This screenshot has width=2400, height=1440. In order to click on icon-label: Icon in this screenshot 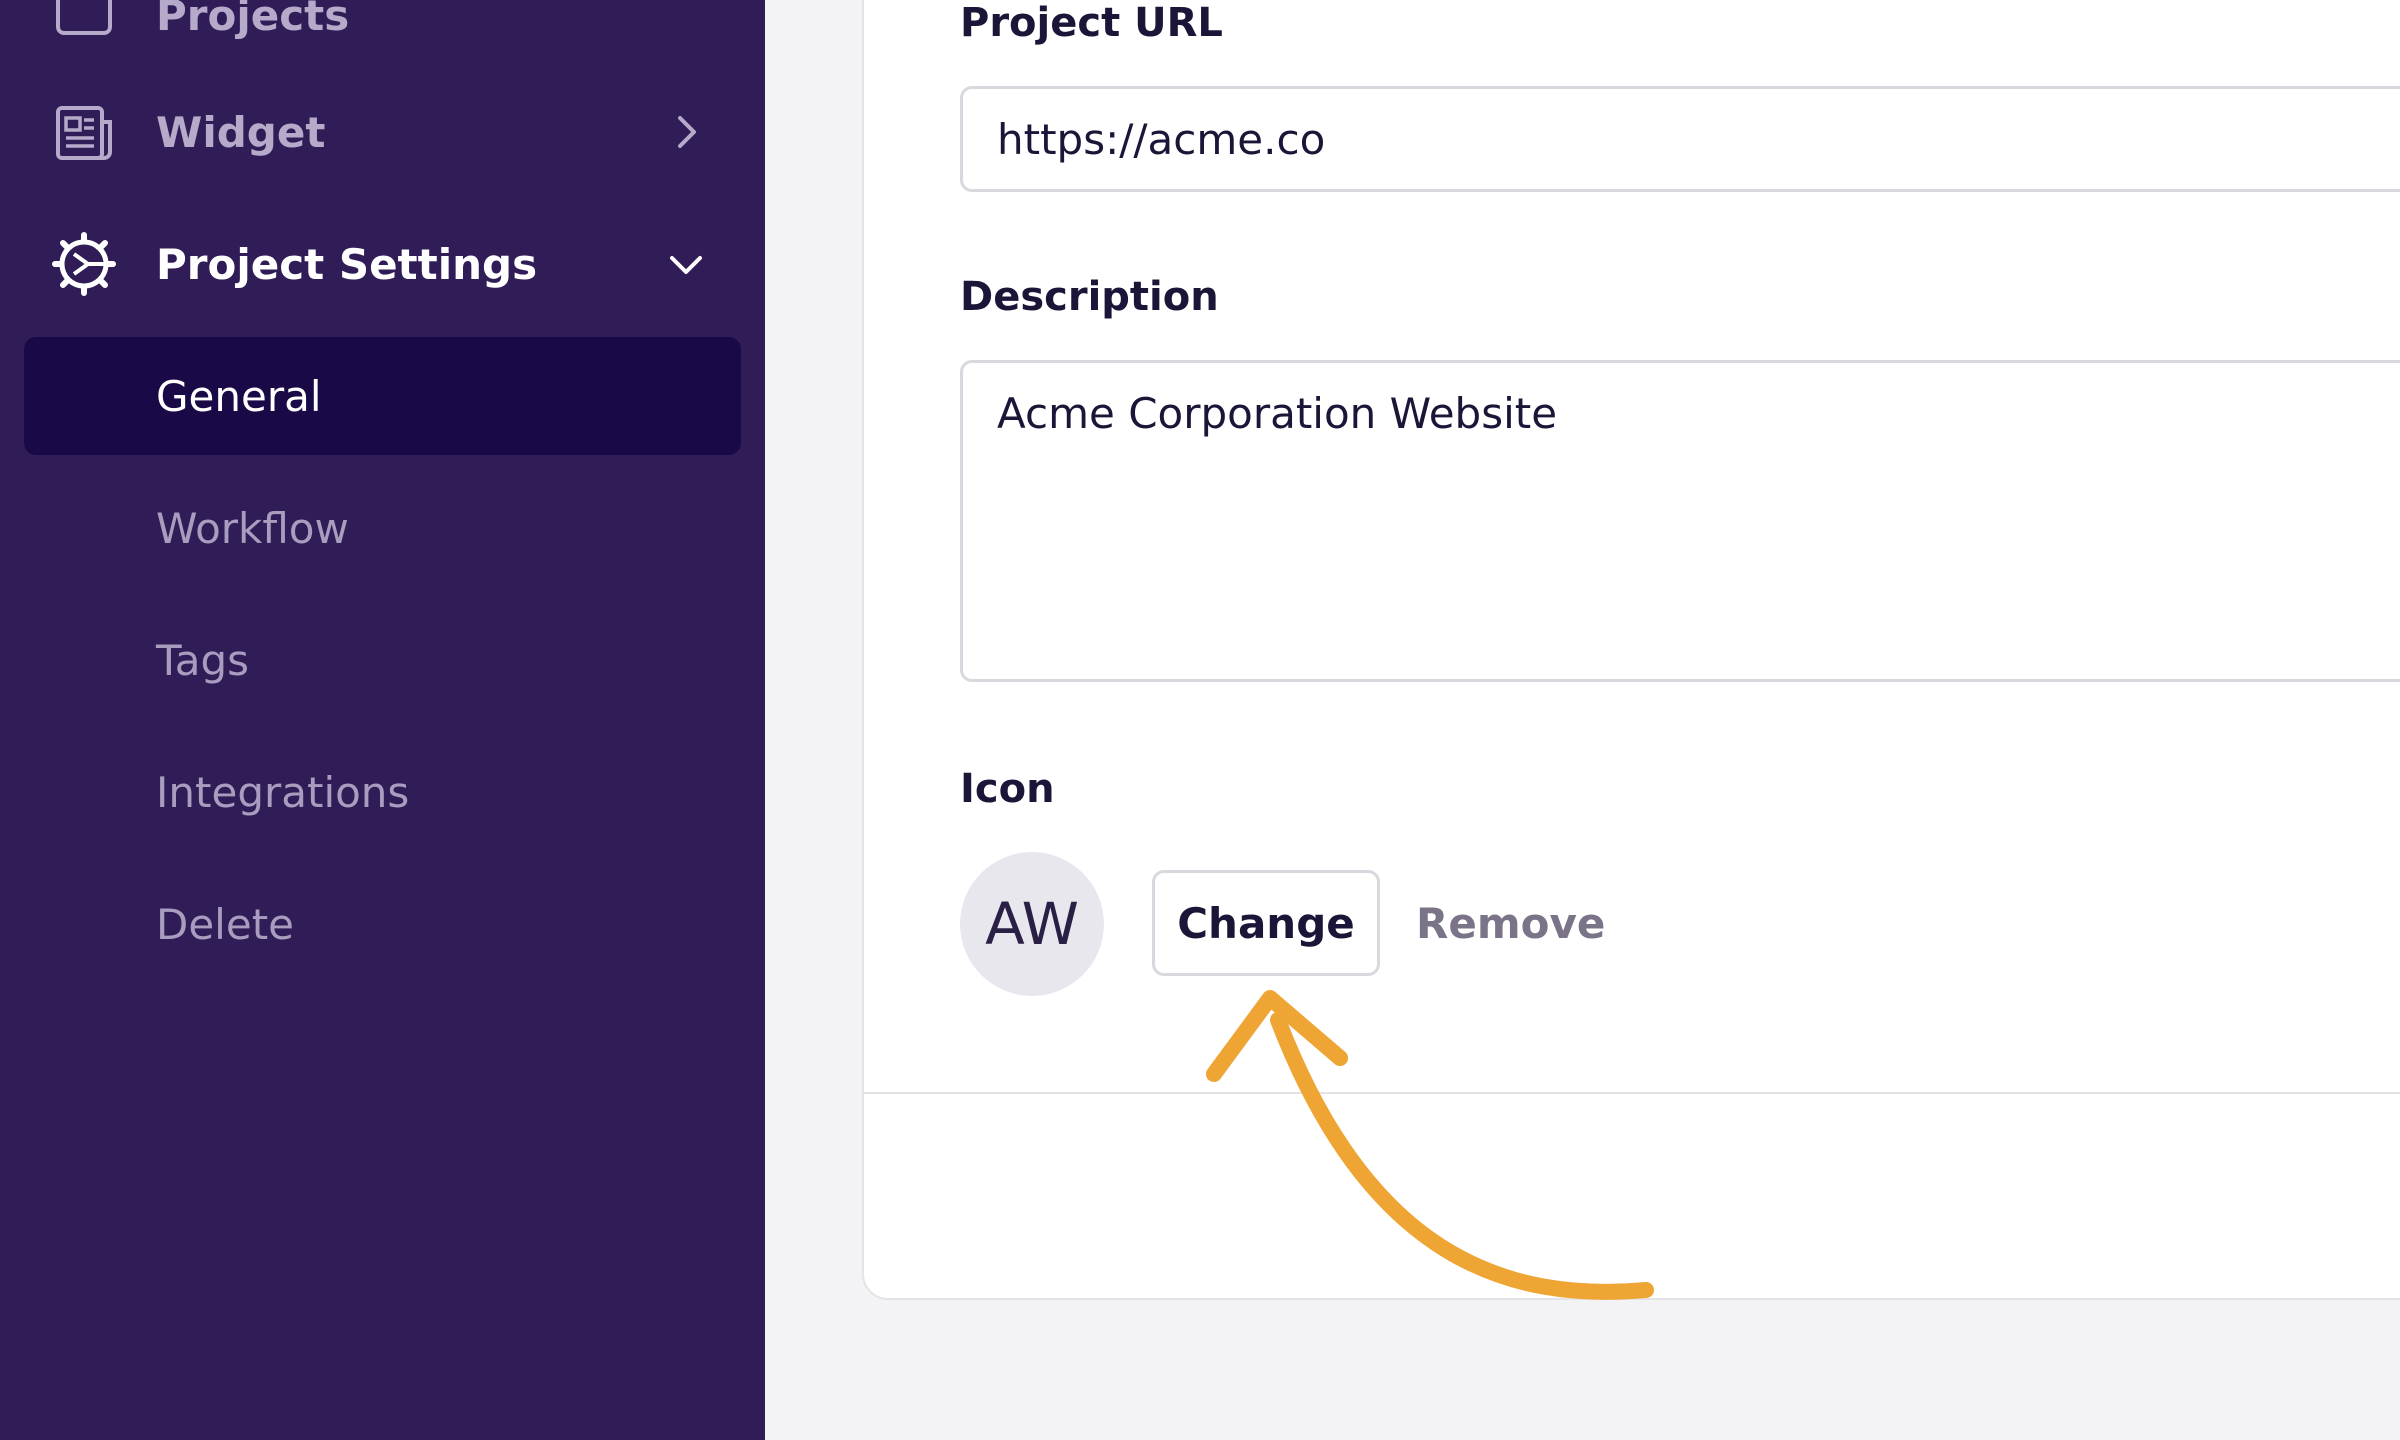, I will do `click(1007, 789)`.